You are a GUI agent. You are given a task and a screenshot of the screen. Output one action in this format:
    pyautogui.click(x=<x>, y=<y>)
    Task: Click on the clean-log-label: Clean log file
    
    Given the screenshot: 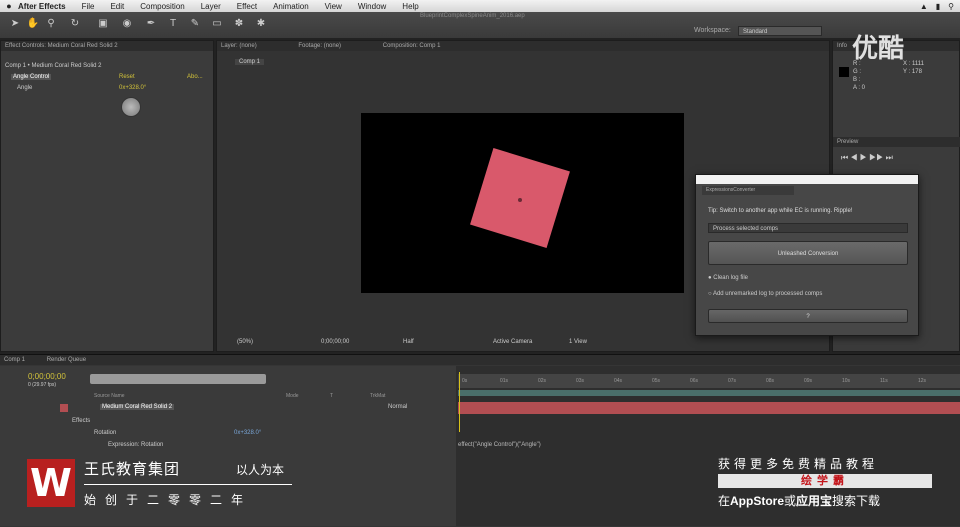 What is the action you would take?
    pyautogui.click(x=730, y=278)
    